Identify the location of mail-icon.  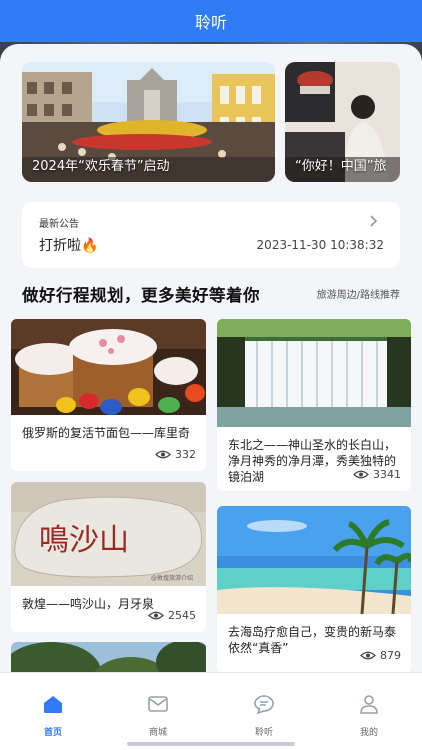
(158, 704).